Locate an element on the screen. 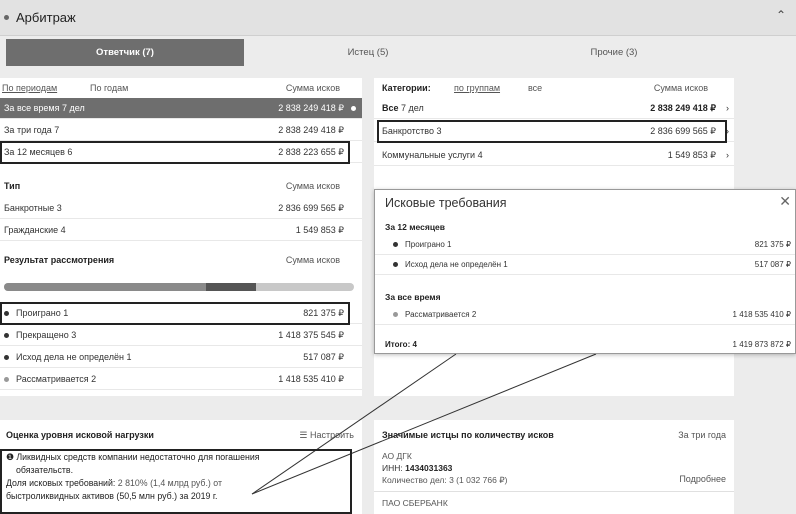  plaintiff-count: Количество дел: 3 (1 032 766 ₽) is located at coordinates (445, 480).